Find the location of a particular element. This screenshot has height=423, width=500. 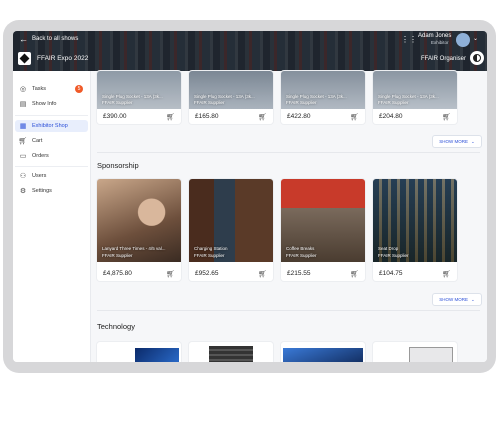

product-price: £390.00 is located at coordinates (115, 116).